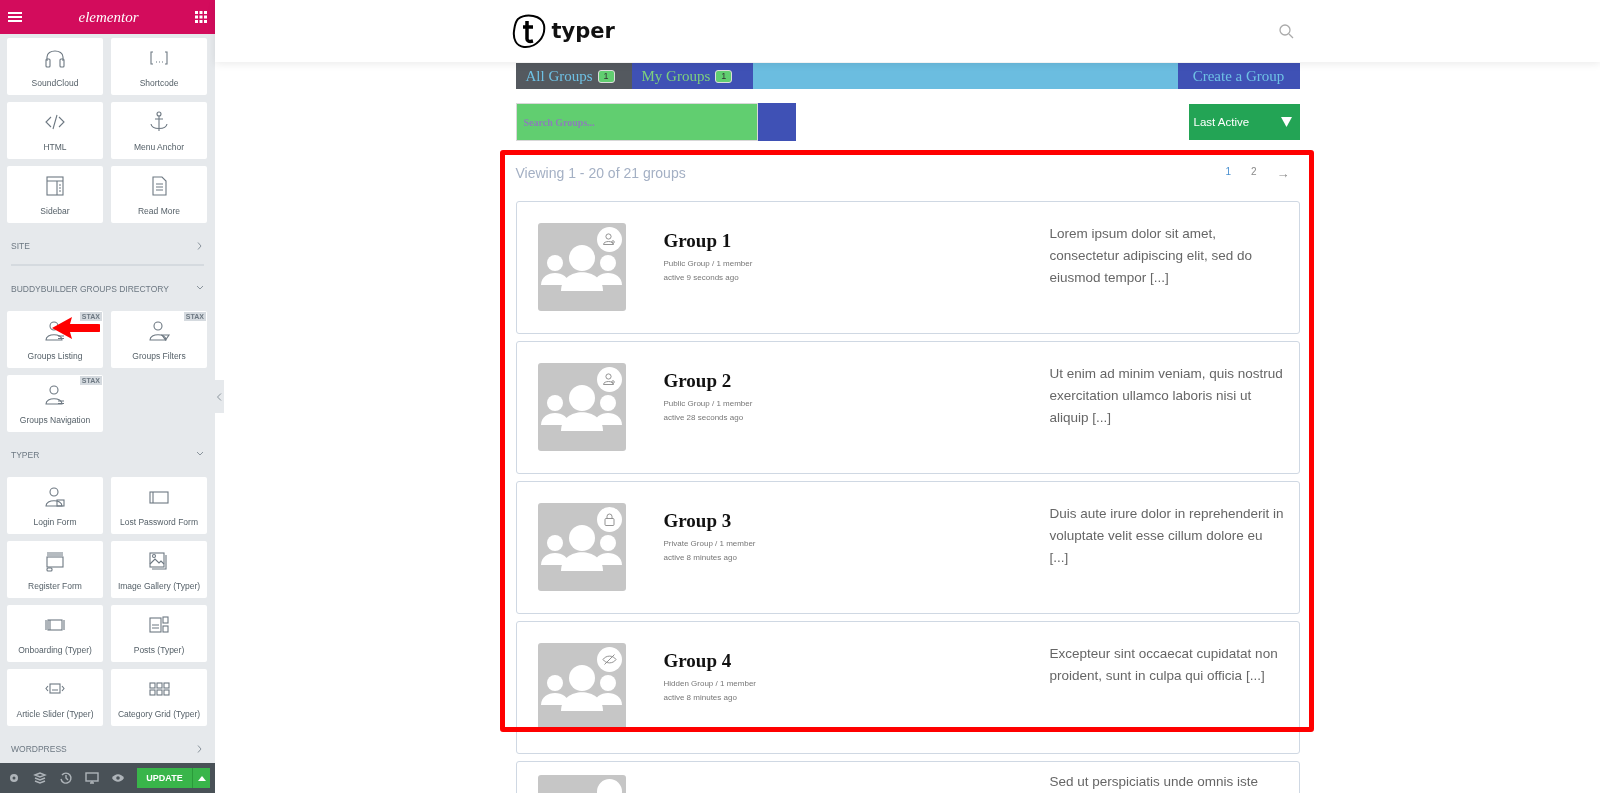 This screenshot has height=793, width=1600. I want to click on page-link: 1, so click(1228, 173).